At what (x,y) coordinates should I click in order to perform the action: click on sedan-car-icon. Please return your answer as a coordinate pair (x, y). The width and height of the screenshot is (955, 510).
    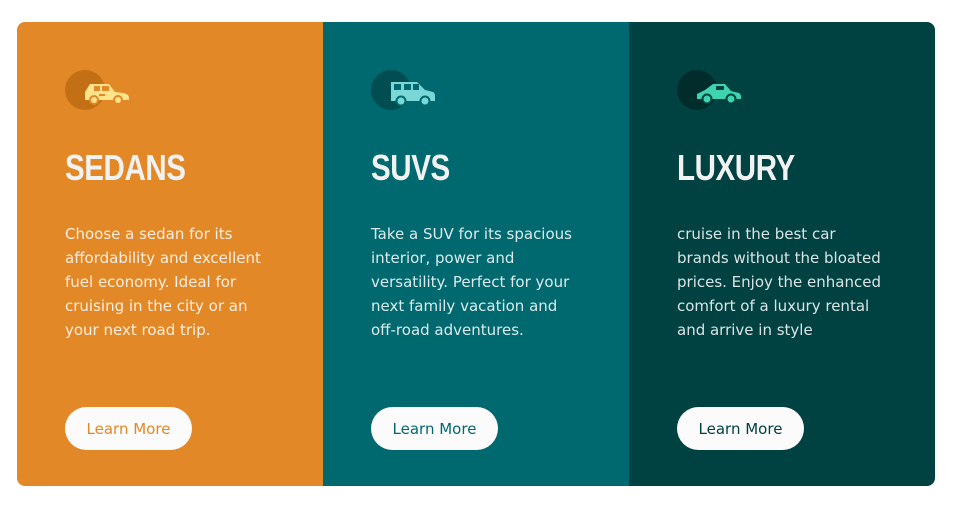
    Looking at the image, I should click on (97, 90).